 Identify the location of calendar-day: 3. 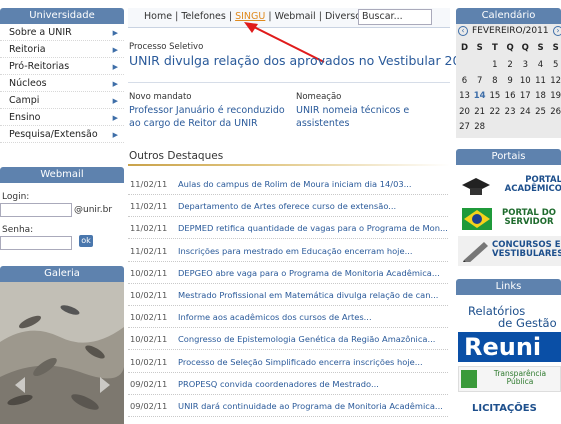
(525, 65).